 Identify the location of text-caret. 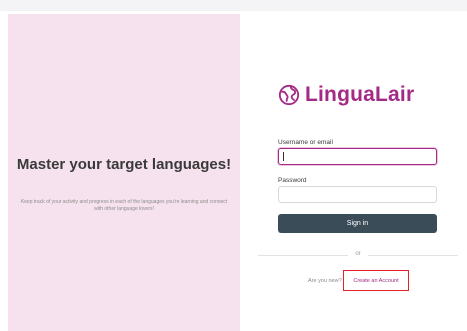
(283, 156).